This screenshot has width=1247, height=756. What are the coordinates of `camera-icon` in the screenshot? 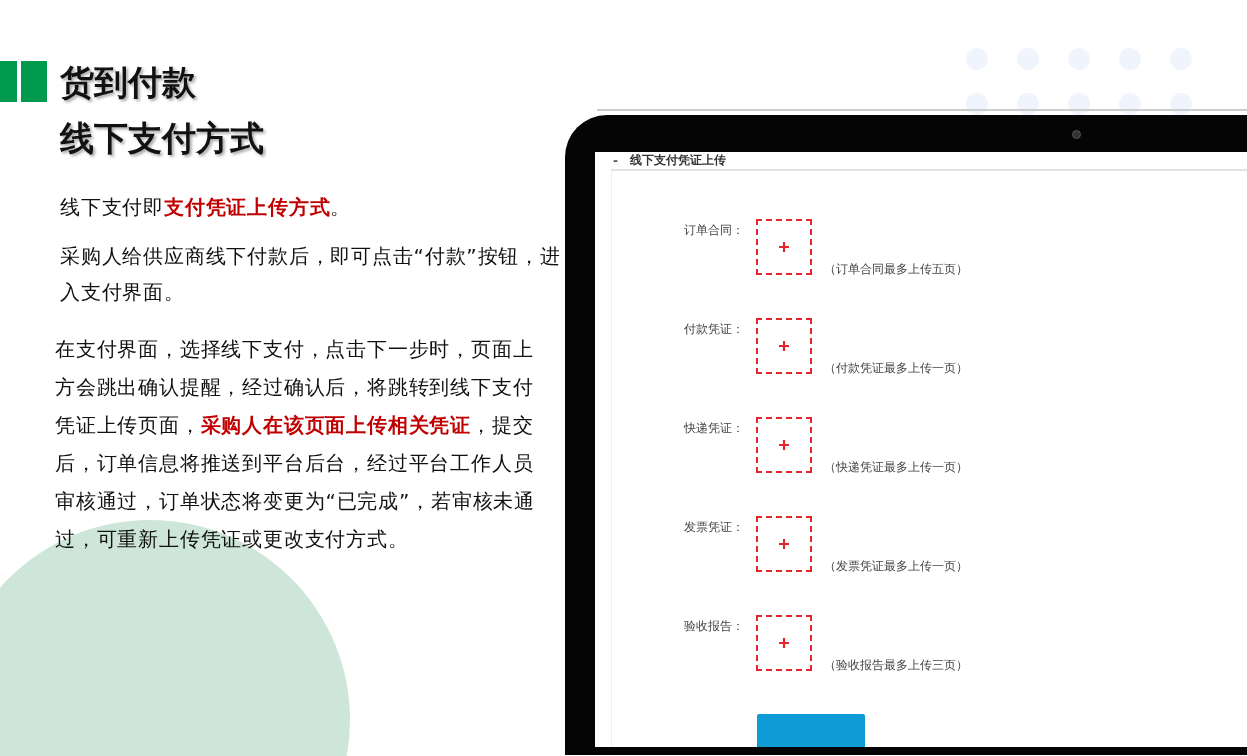 It's located at (1076, 134).